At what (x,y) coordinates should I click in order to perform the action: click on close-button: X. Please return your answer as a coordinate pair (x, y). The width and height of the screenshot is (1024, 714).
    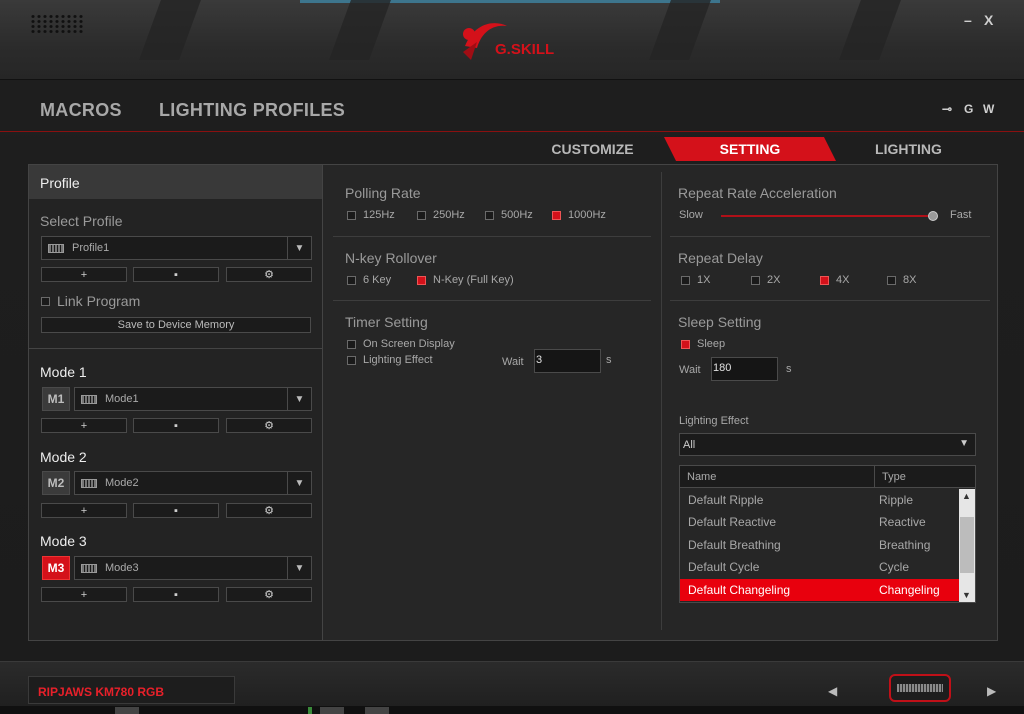
    Looking at the image, I should click on (988, 20).